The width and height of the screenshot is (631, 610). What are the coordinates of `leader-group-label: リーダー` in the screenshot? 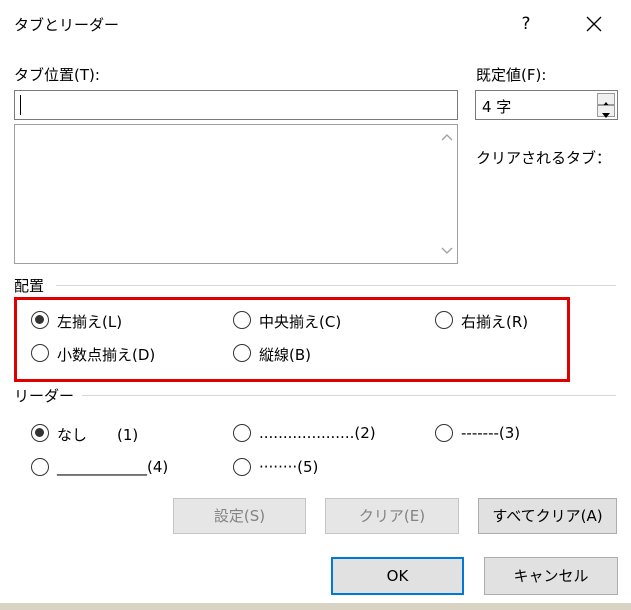 It's located at (44, 396).